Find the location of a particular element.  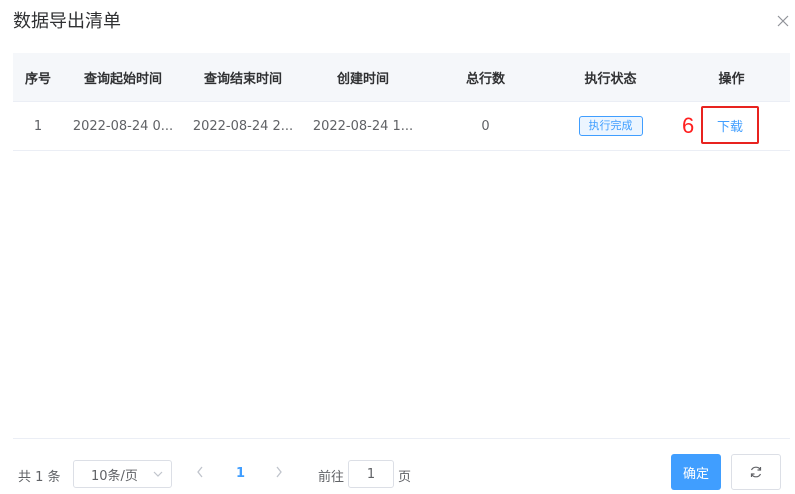

page-number-current: 1 is located at coordinates (240, 473).